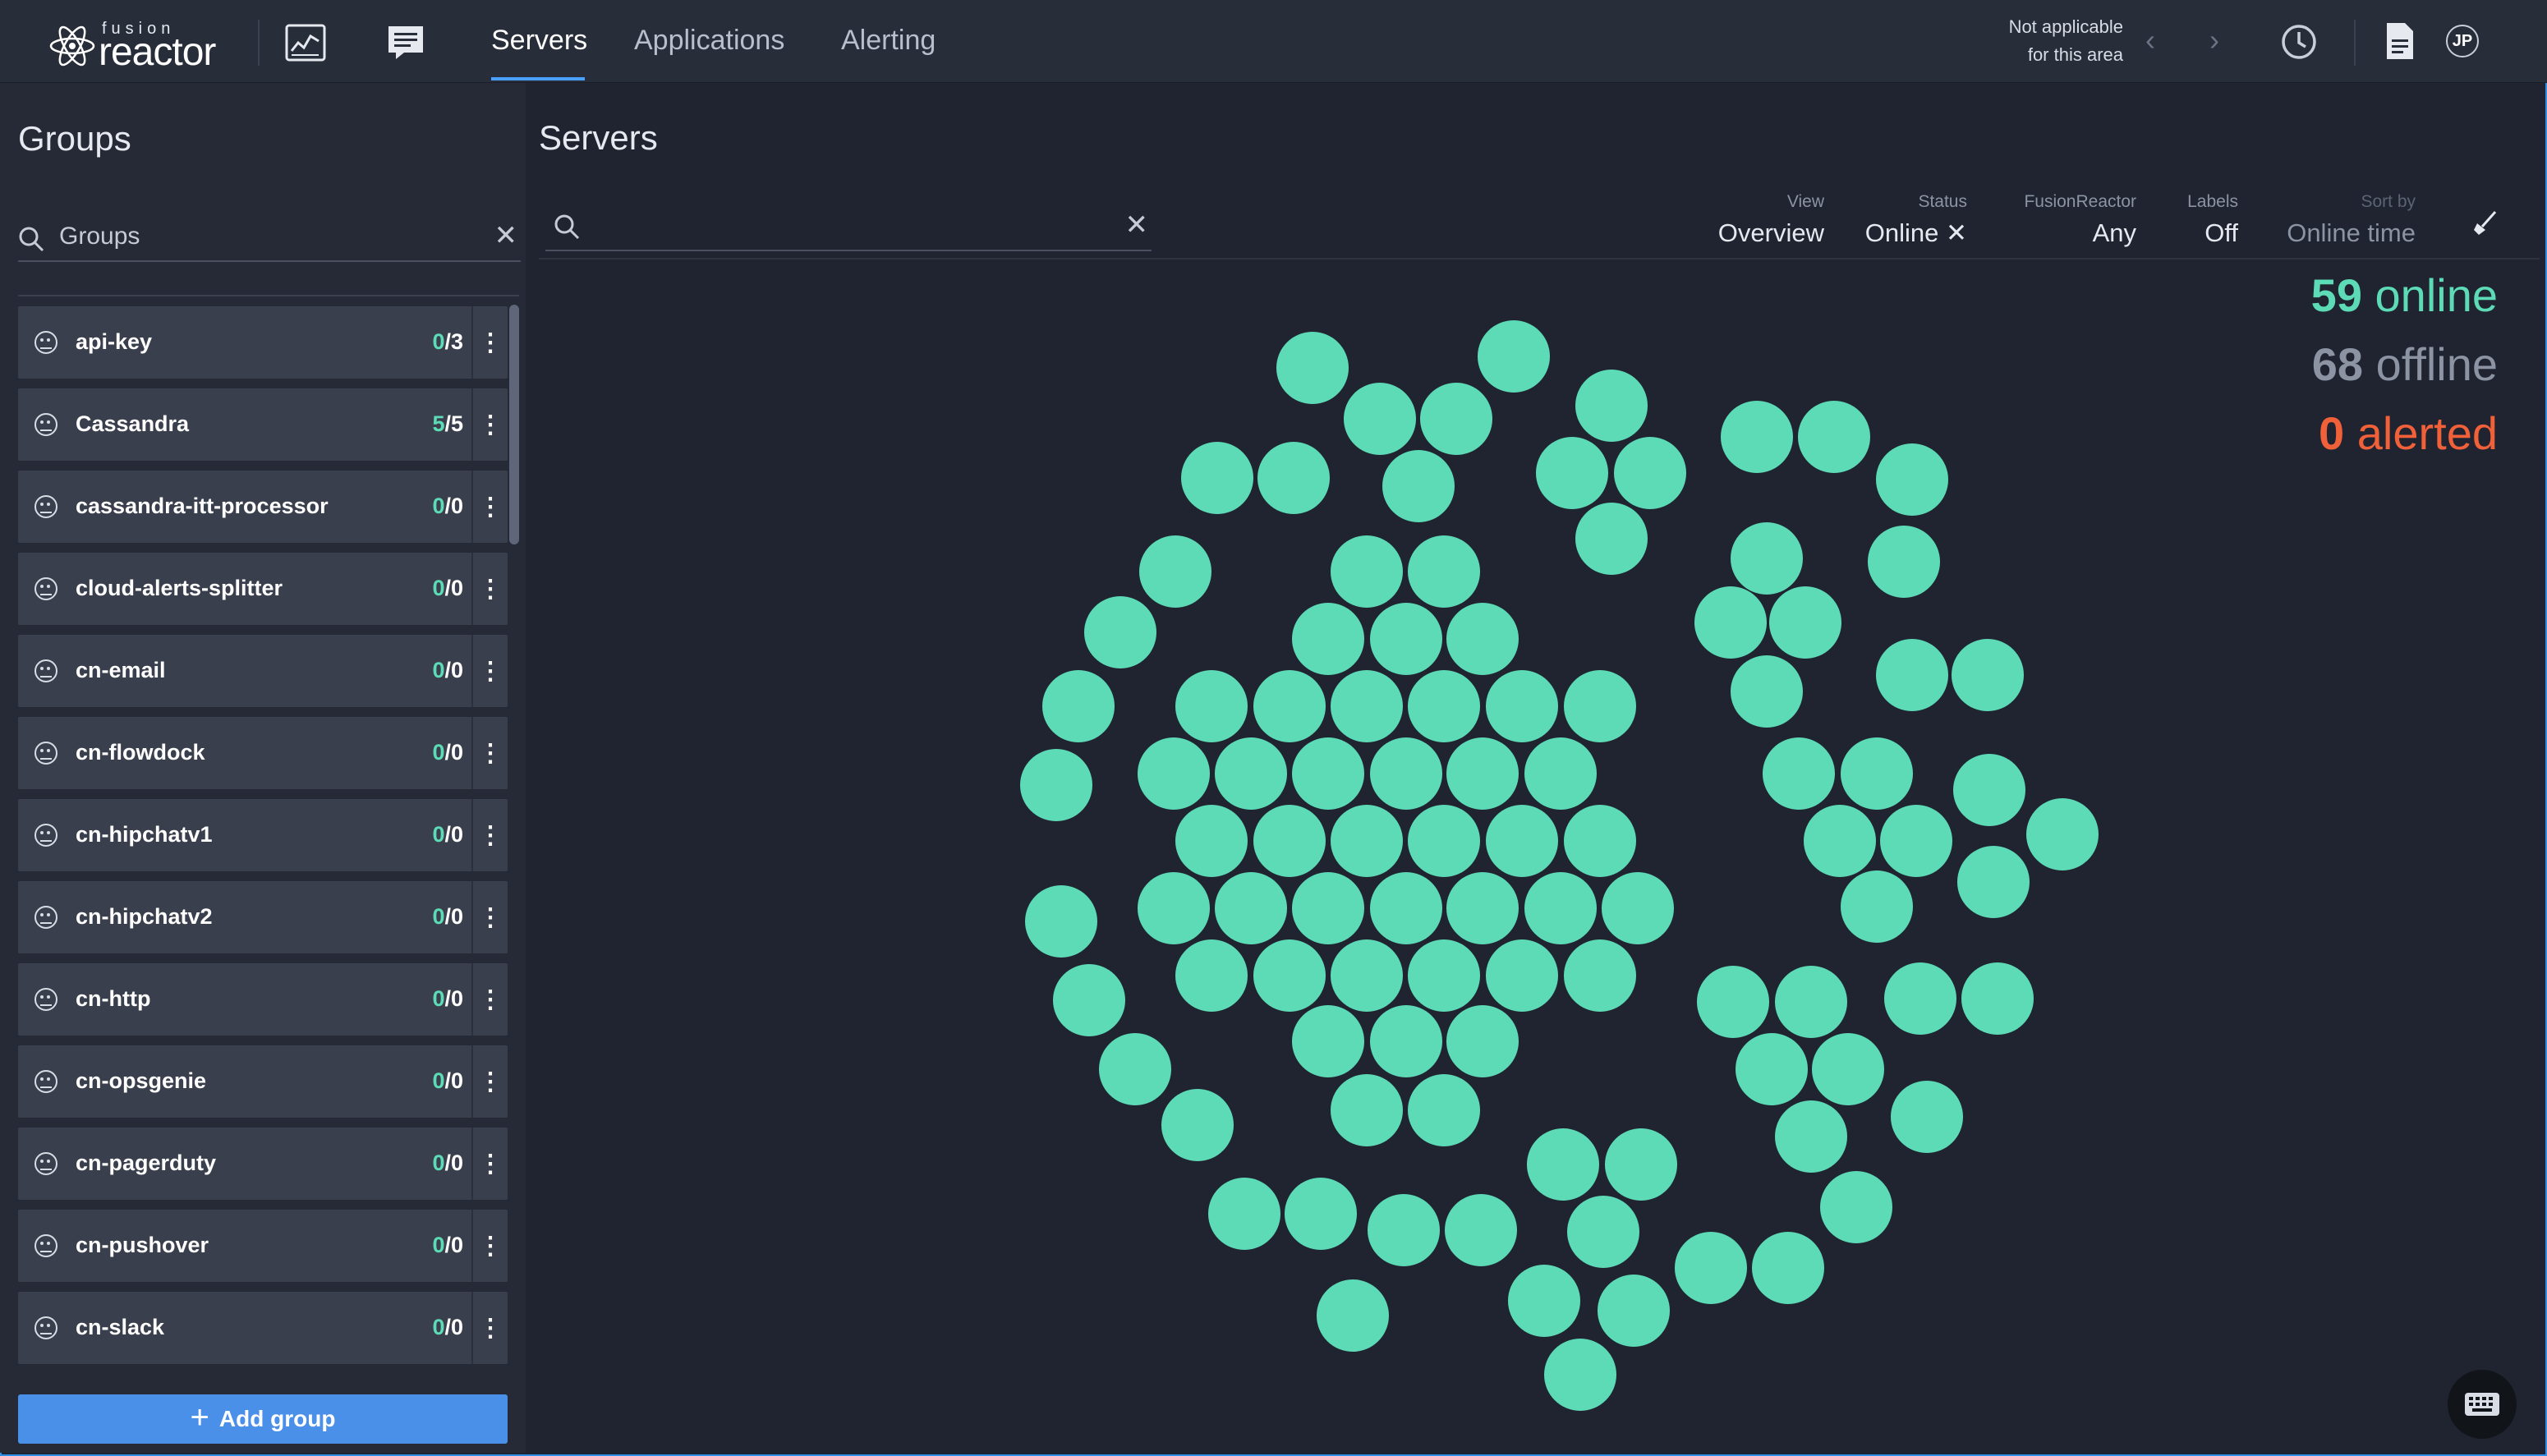  Describe the element at coordinates (848, 230) in the screenshot. I see `servers-search-input: ✕` at that location.